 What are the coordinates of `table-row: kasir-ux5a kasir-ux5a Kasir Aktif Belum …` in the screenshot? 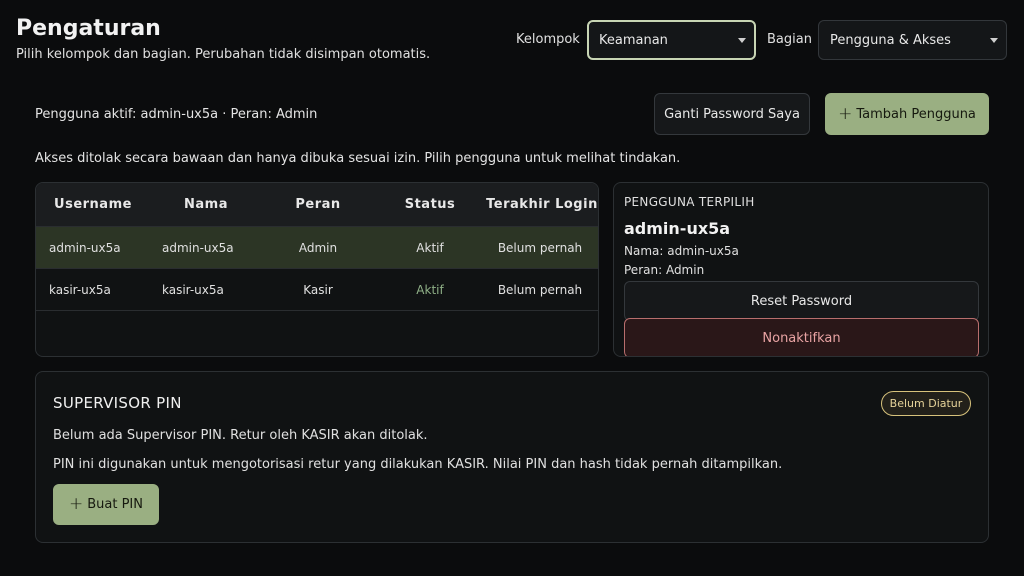 It's located at (317, 290).